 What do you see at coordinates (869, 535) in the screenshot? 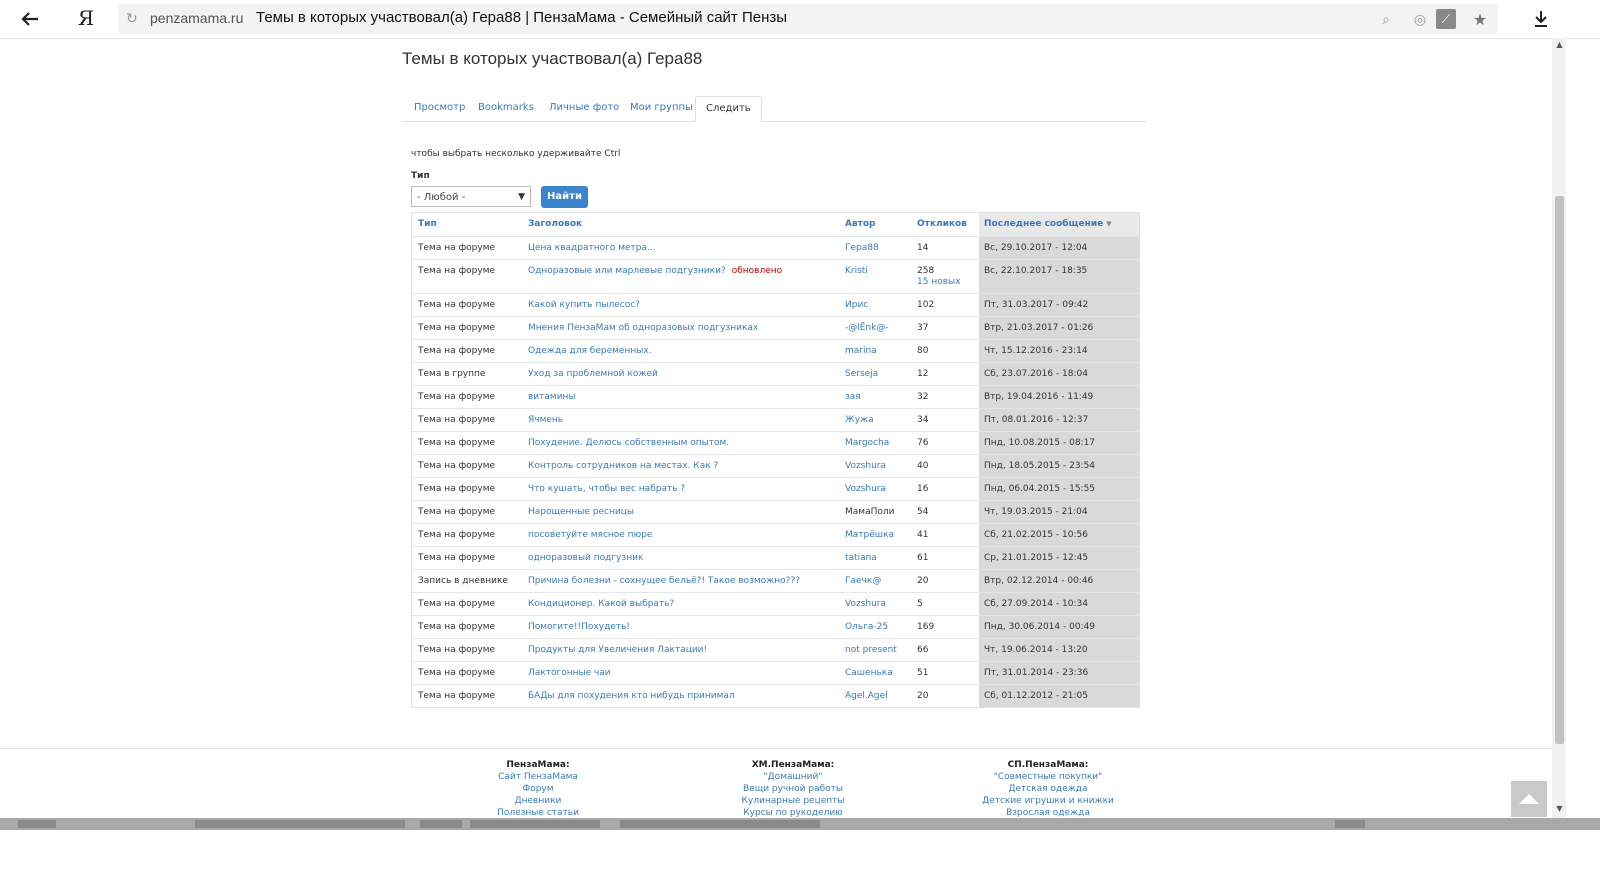
I see `row-author: Матрёшка` at bounding box center [869, 535].